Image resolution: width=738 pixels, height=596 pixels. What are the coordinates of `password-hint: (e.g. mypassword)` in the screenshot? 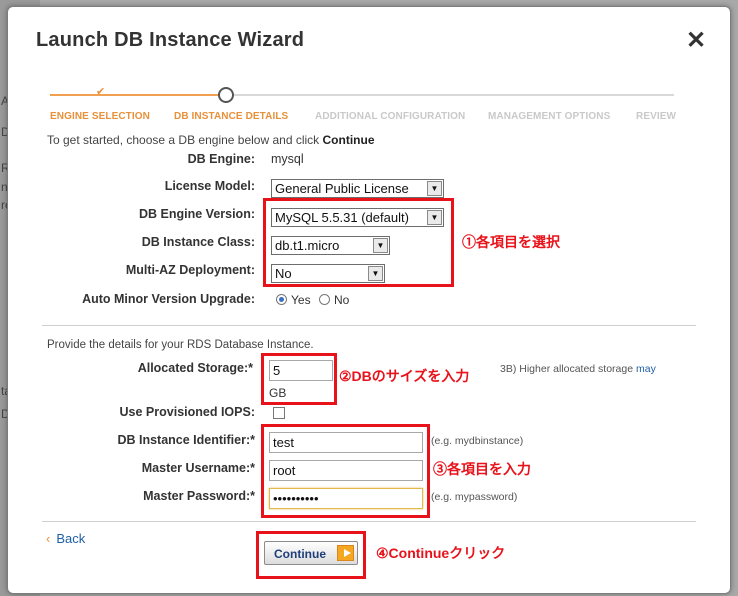 It's located at (474, 497).